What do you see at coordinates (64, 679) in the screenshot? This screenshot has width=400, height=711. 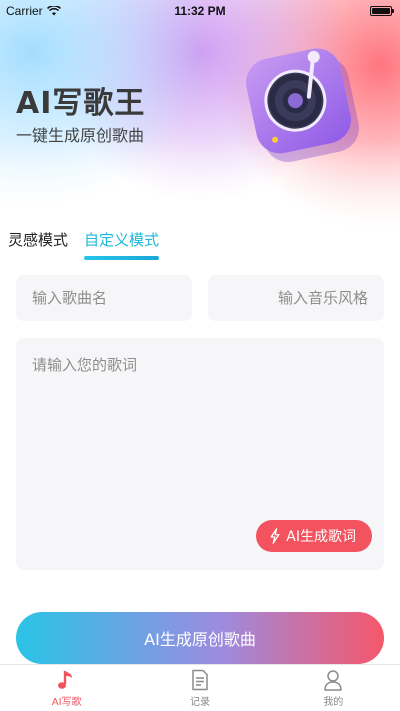 I see `music-note-icon` at bounding box center [64, 679].